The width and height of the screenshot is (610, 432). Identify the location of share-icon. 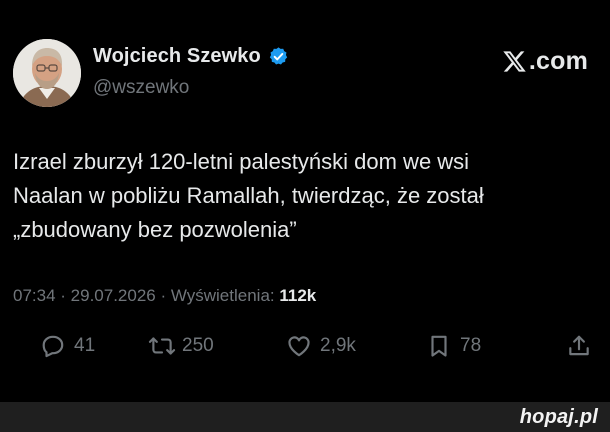
(579, 346).